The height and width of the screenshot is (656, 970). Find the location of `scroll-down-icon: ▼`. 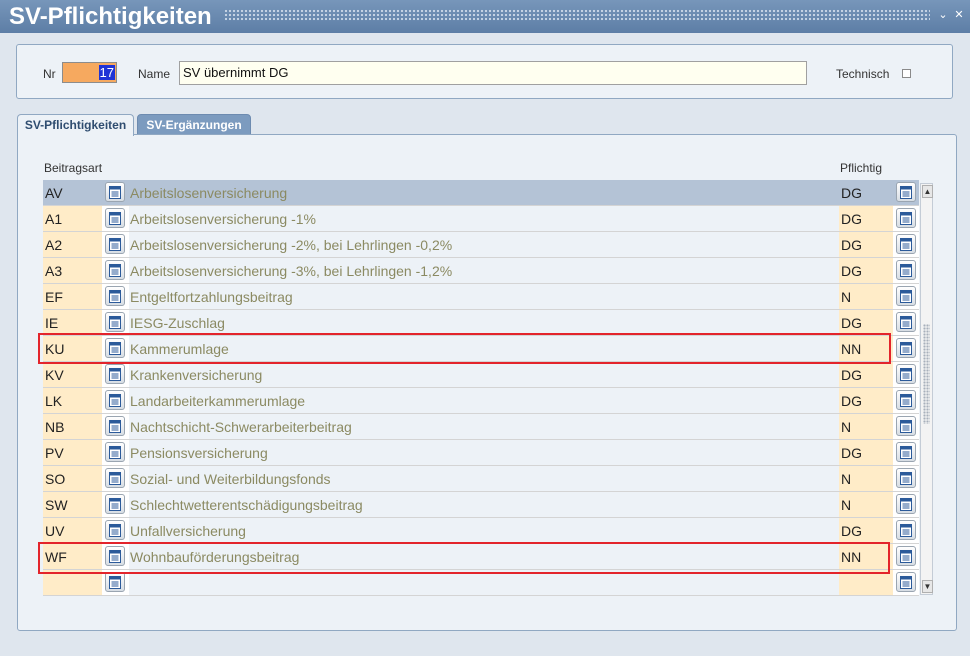

scroll-down-icon: ▼ is located at coordinates (927, 586).